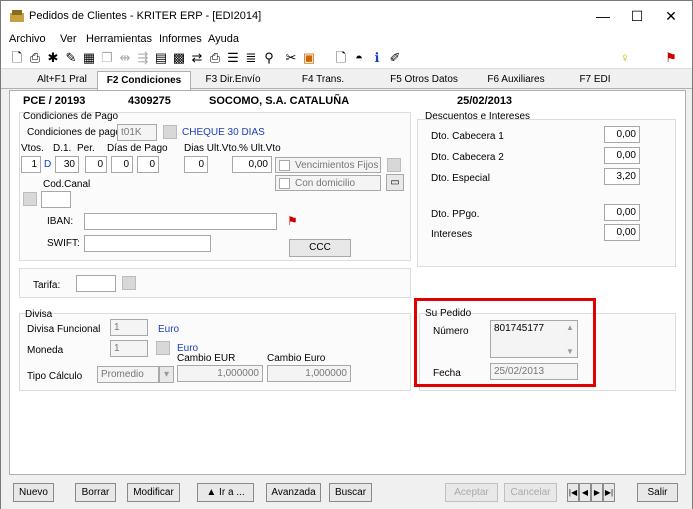 The height and width of the screenshot is (509, 693). What do you see at coordinates (215, 58) in the screenshot?
I see `printer-icon: ⎙` at bounding box center [215, 58].